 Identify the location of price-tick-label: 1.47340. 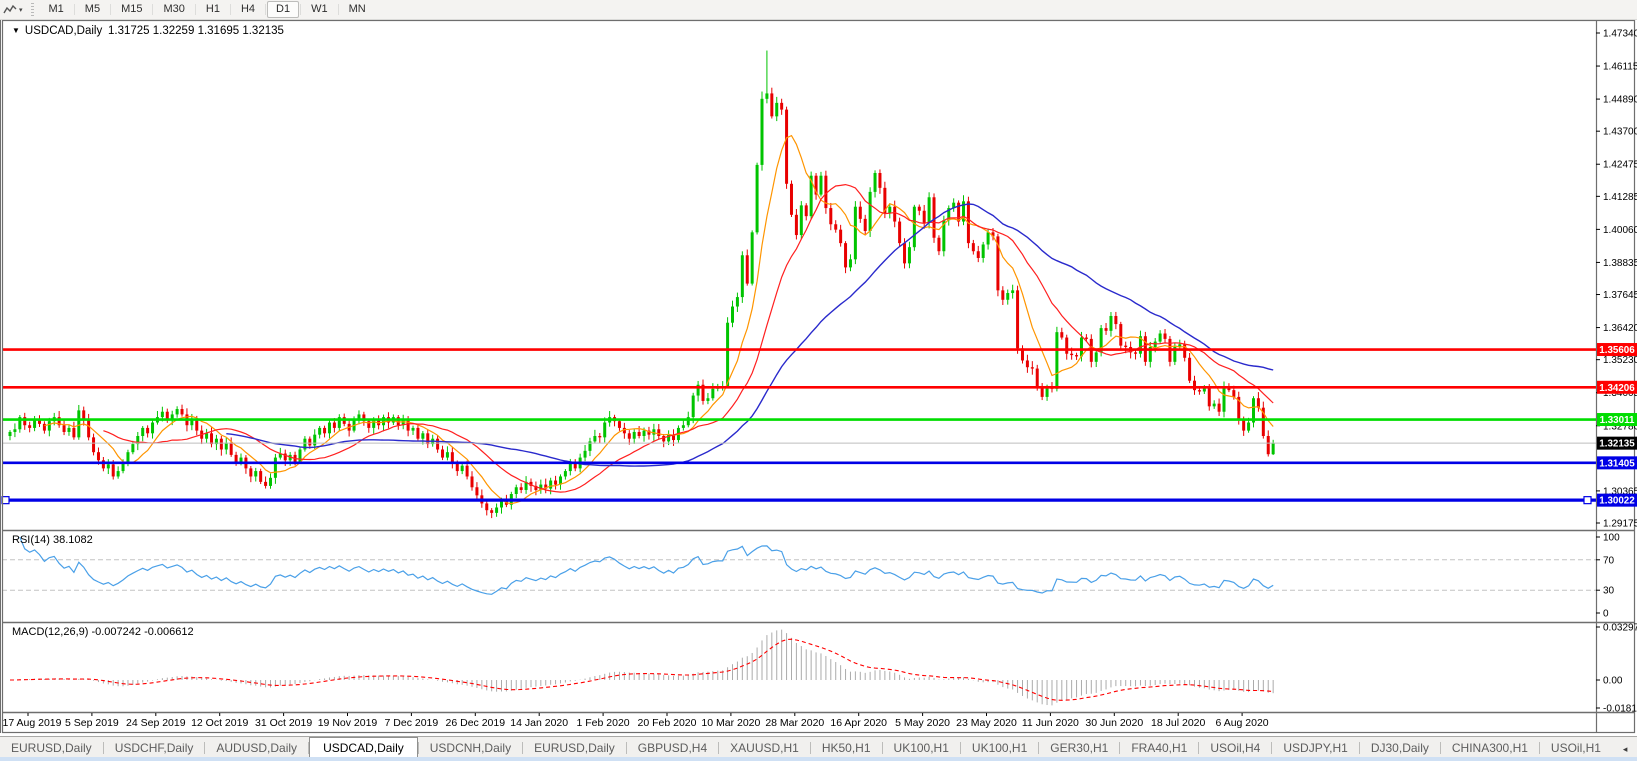
(1620, 34).